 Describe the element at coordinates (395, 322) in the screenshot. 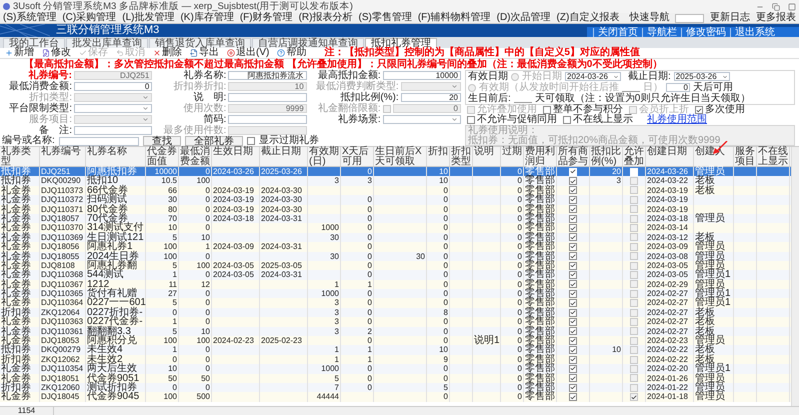

I see `table-row: 礼金券 DJQ110363 0227代金券- 1 0 3 0 0 0 零售部 2024-02-27 老板` at that location.